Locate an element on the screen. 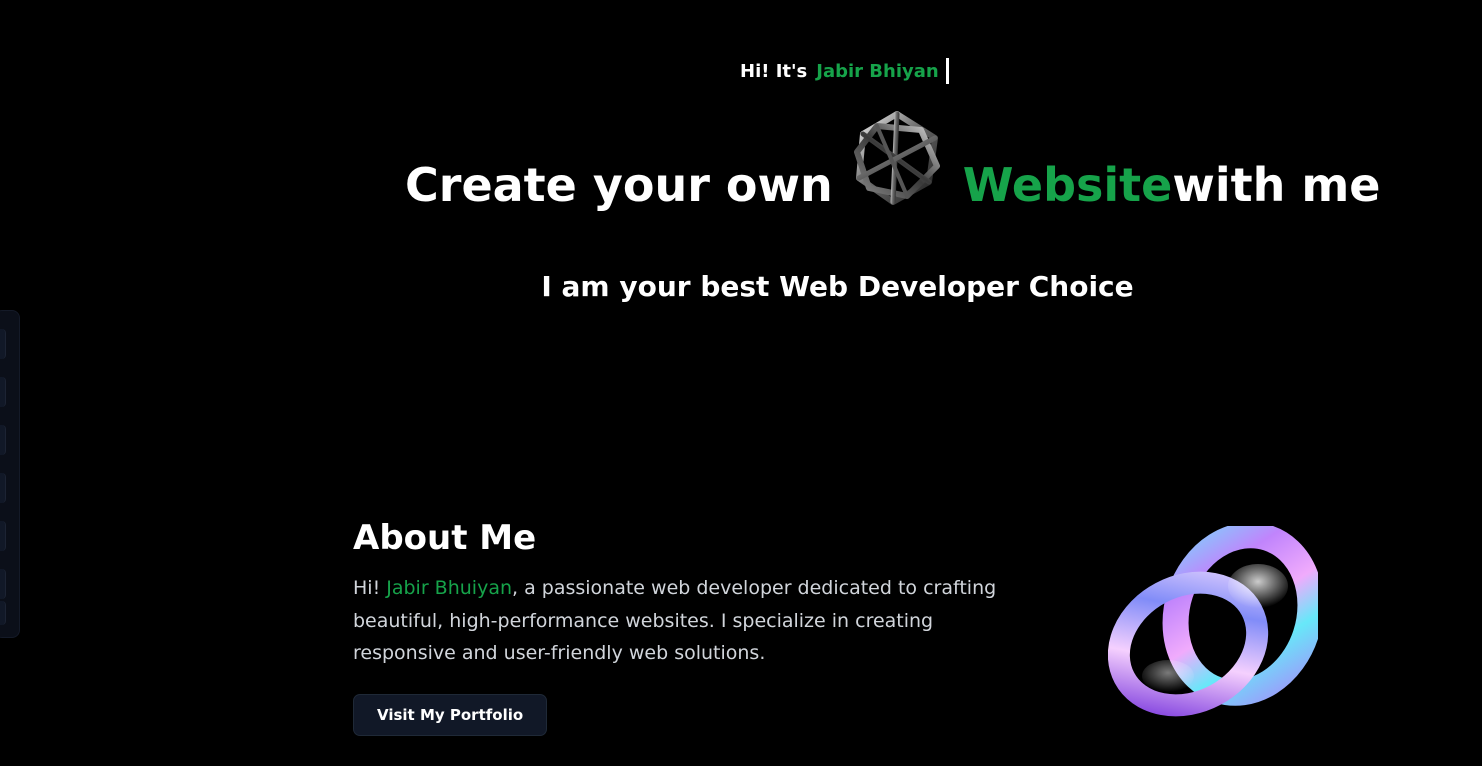 The height and width of the screenshot is (766, 1482). hero-title-part2: with me is located at coordinates (1276, 185).